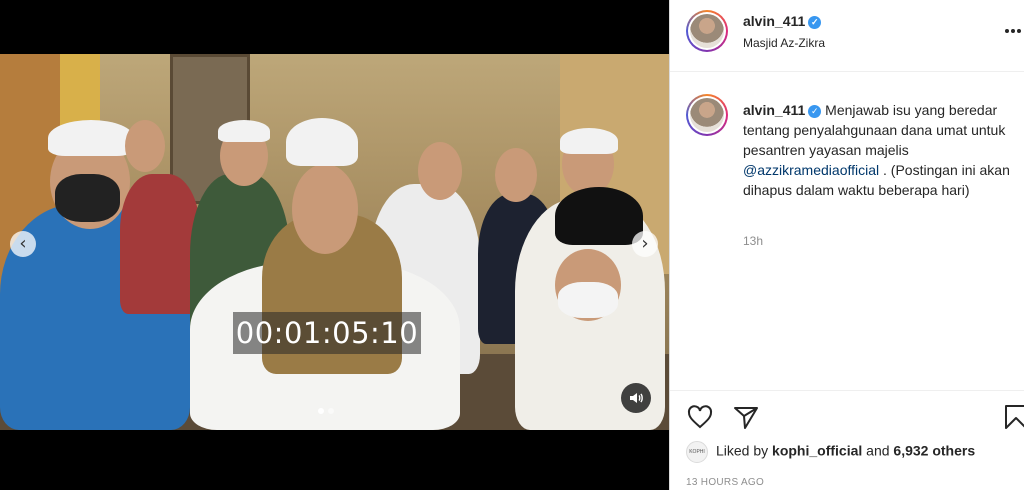  I want to click on liker-avatar: KOPHI, so click(697, 452).